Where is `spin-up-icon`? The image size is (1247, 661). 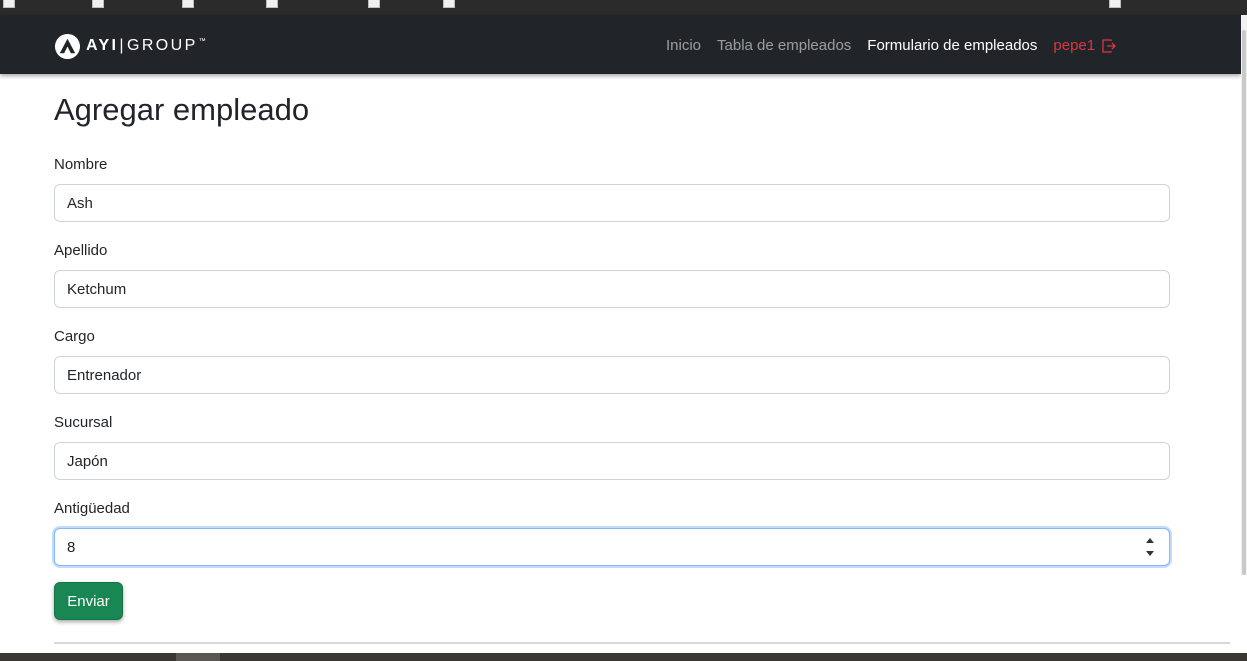 spin-up-icon is located at coordinates (1150, 540).